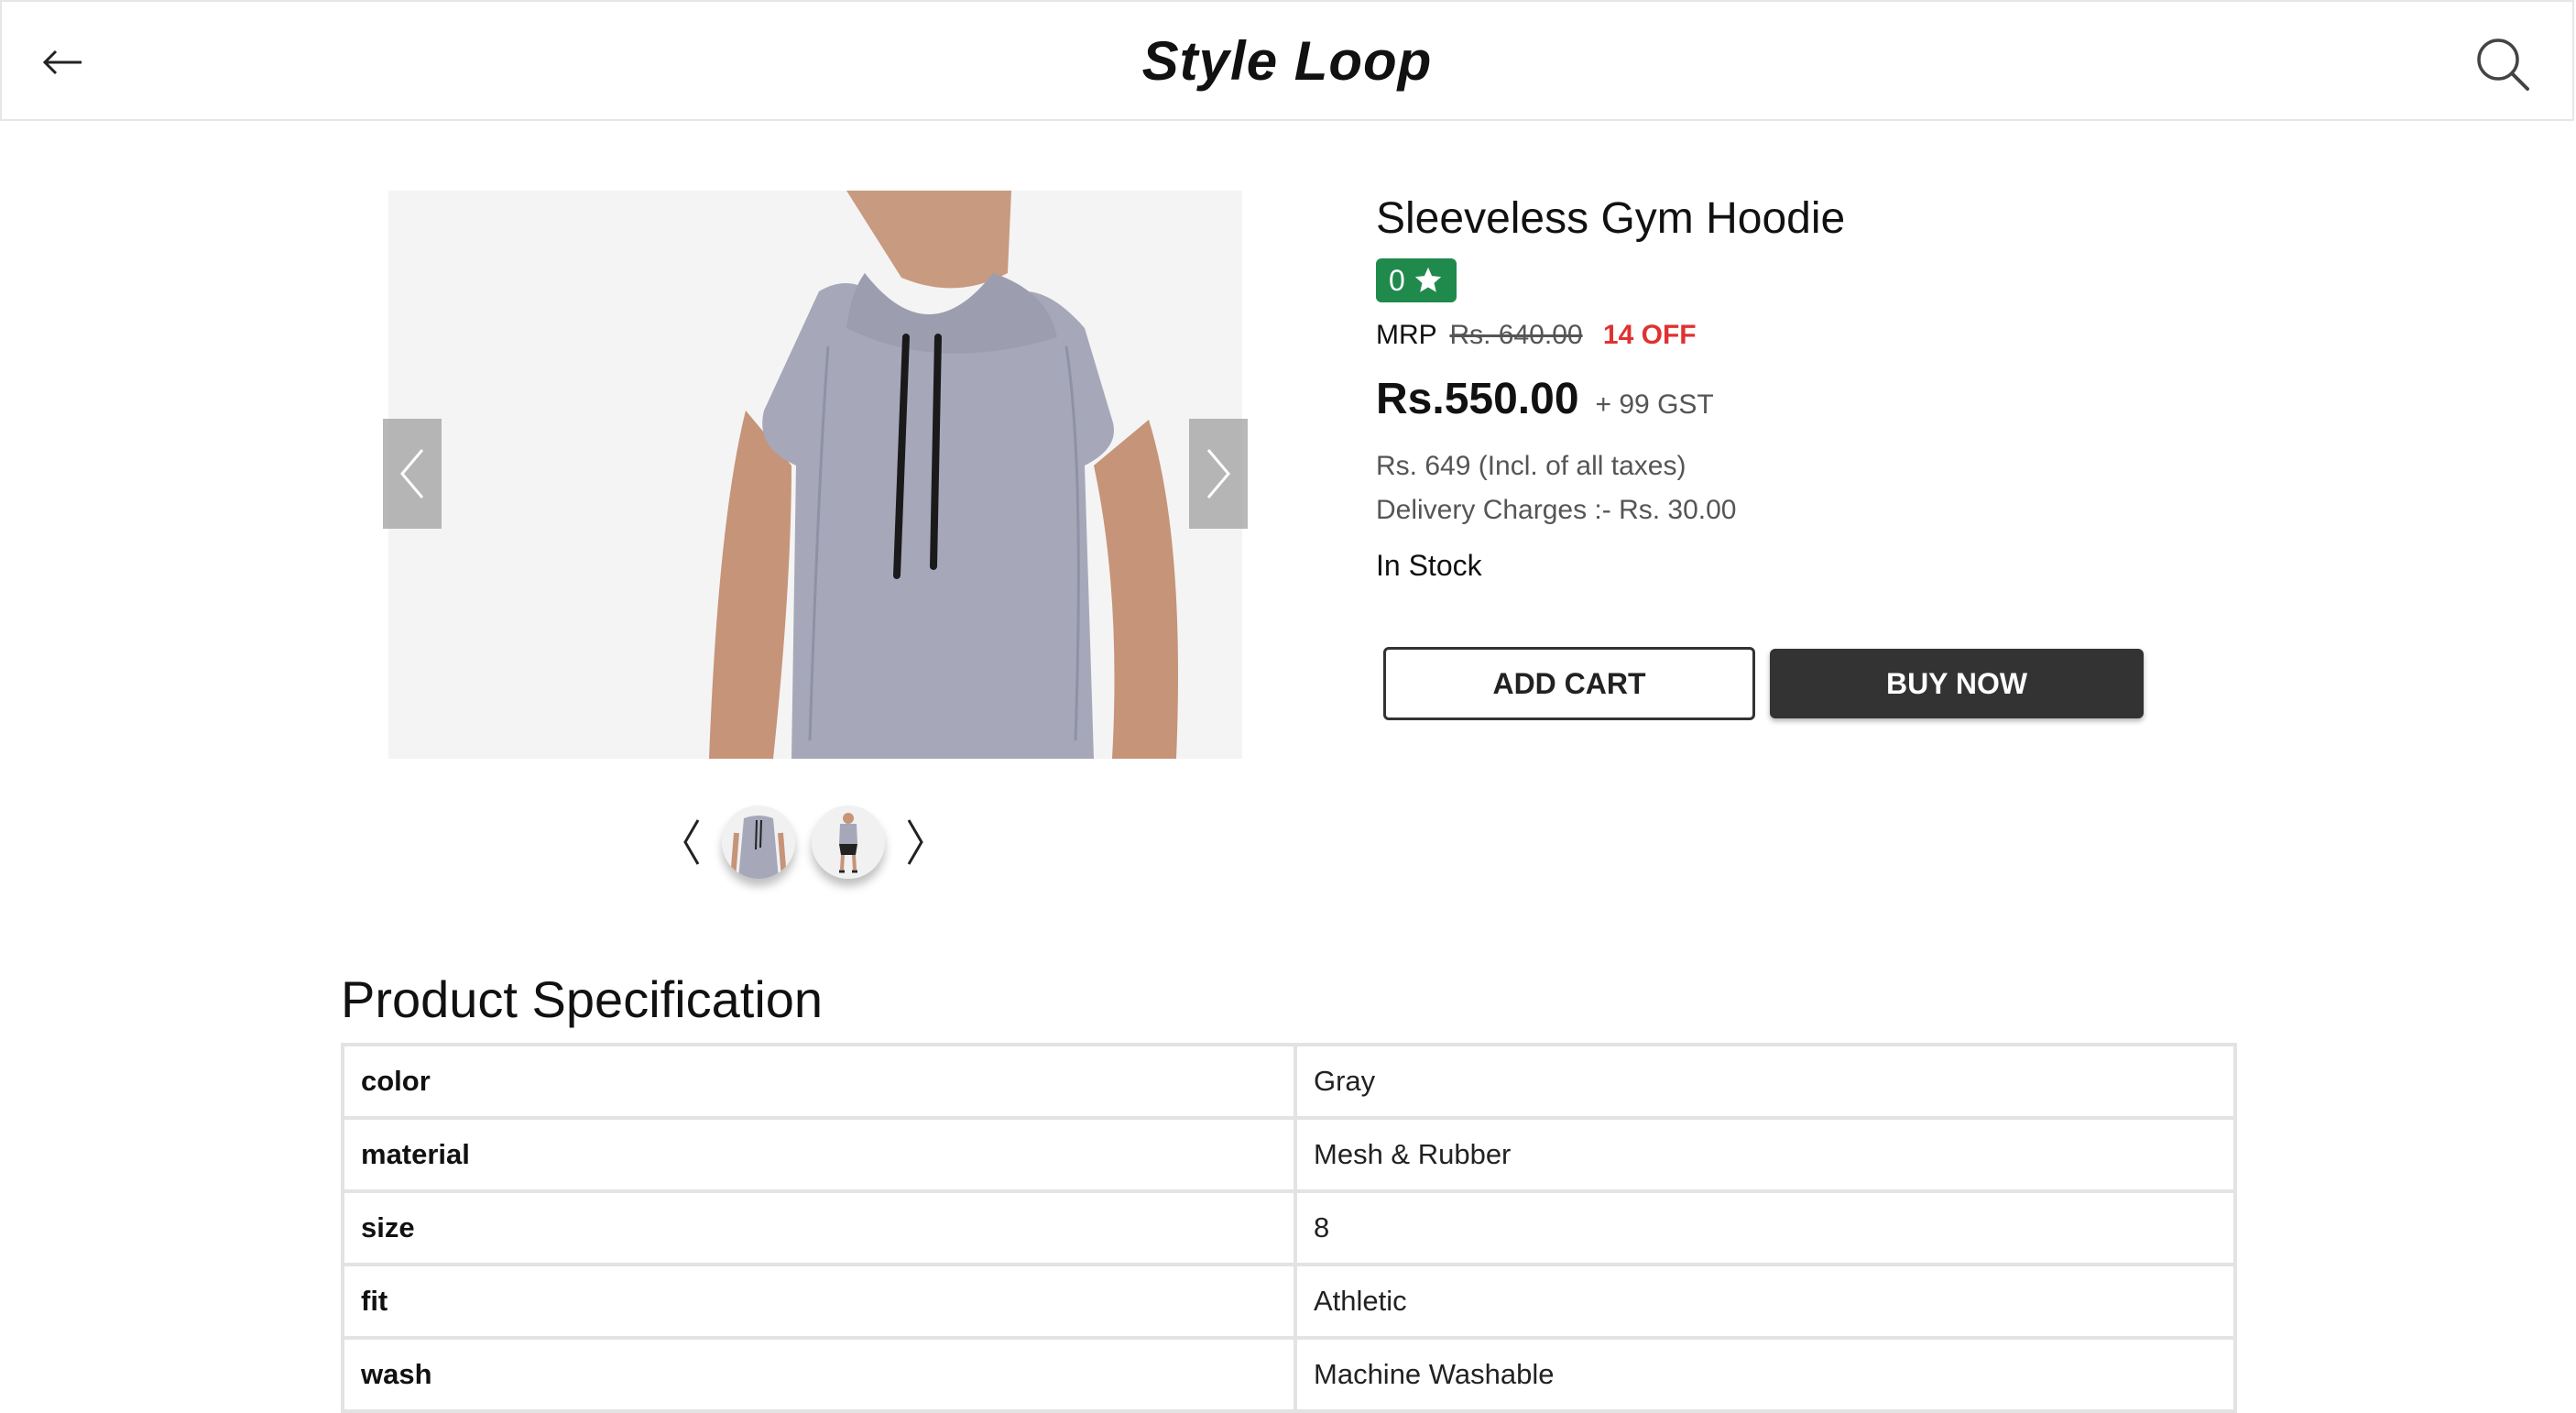  I want to click on add-cart-button: ADD CART, so click(1569, 683).